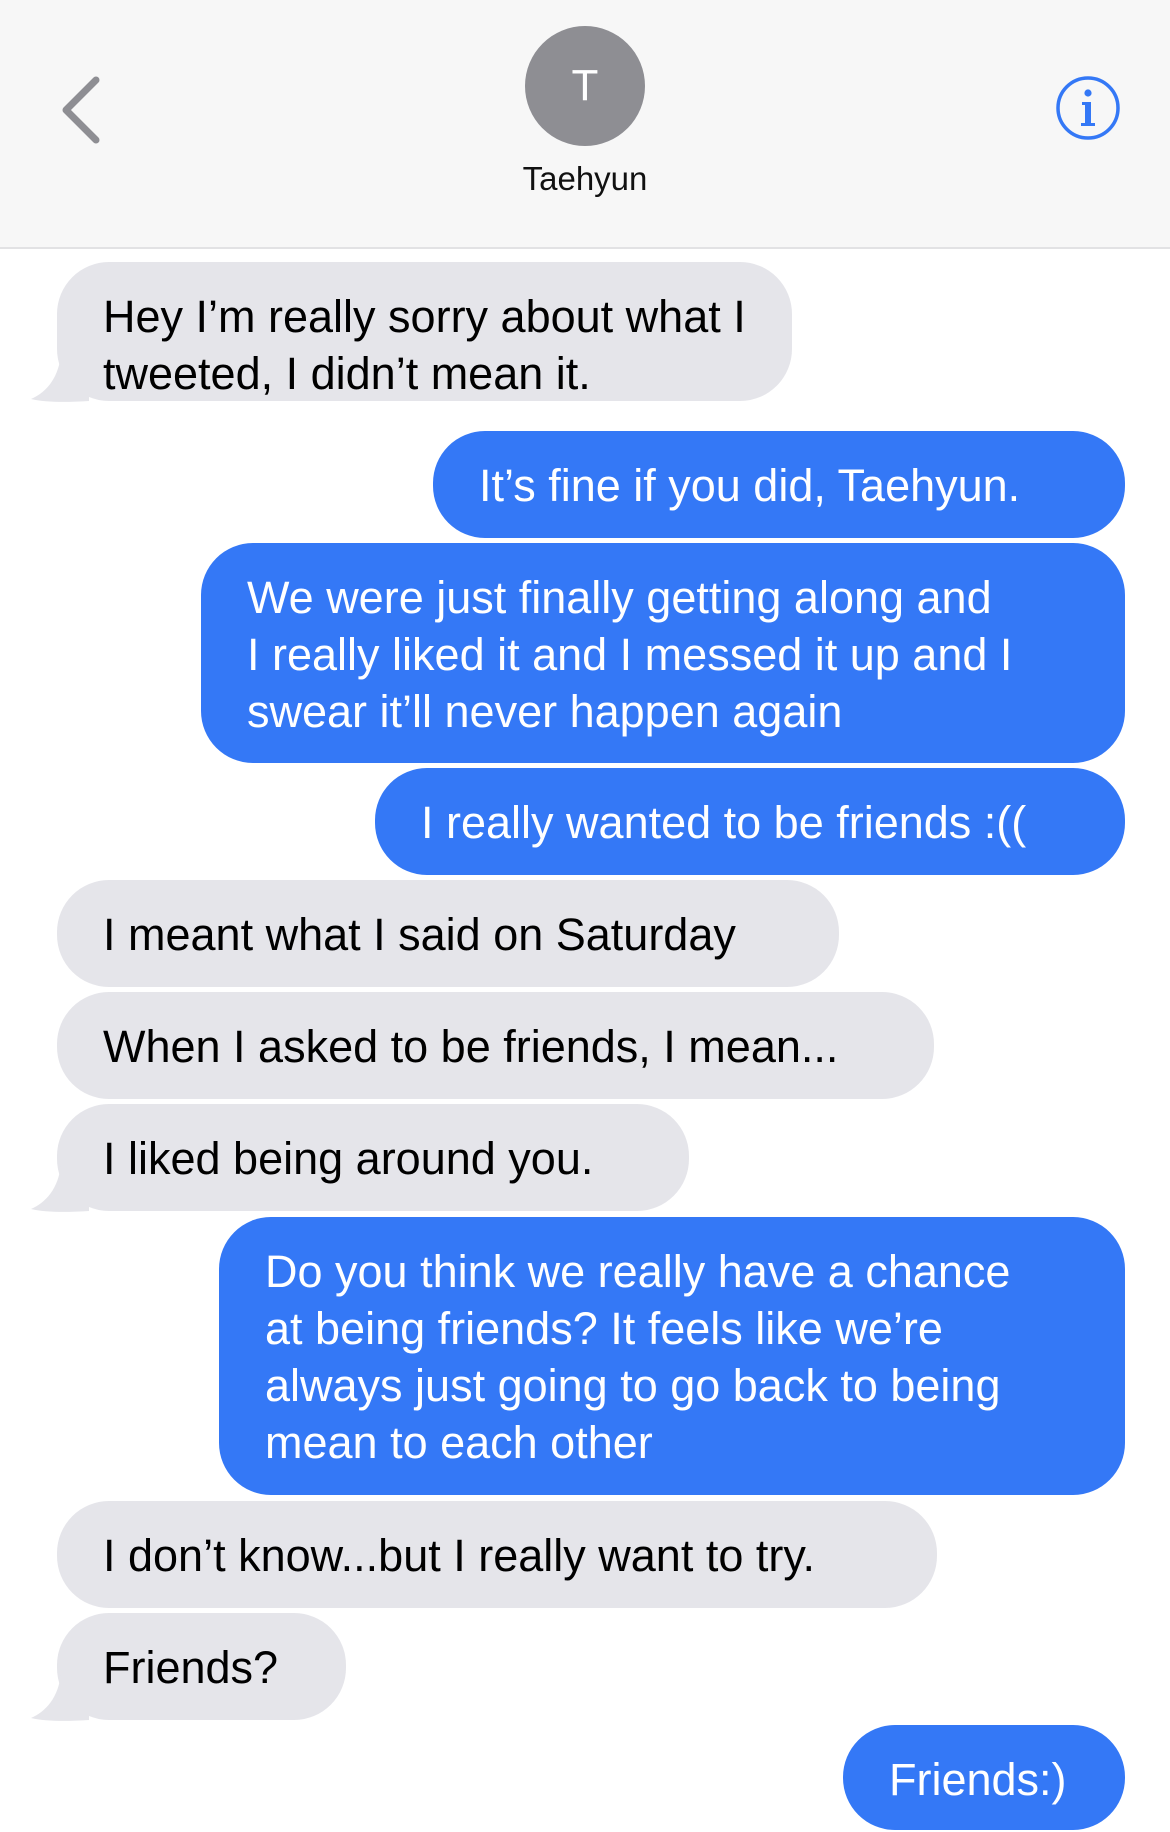 The height and width of the screenshot is (1832, 1170). I want to click on conversation-header: T Taehyun, so click(585, 124).